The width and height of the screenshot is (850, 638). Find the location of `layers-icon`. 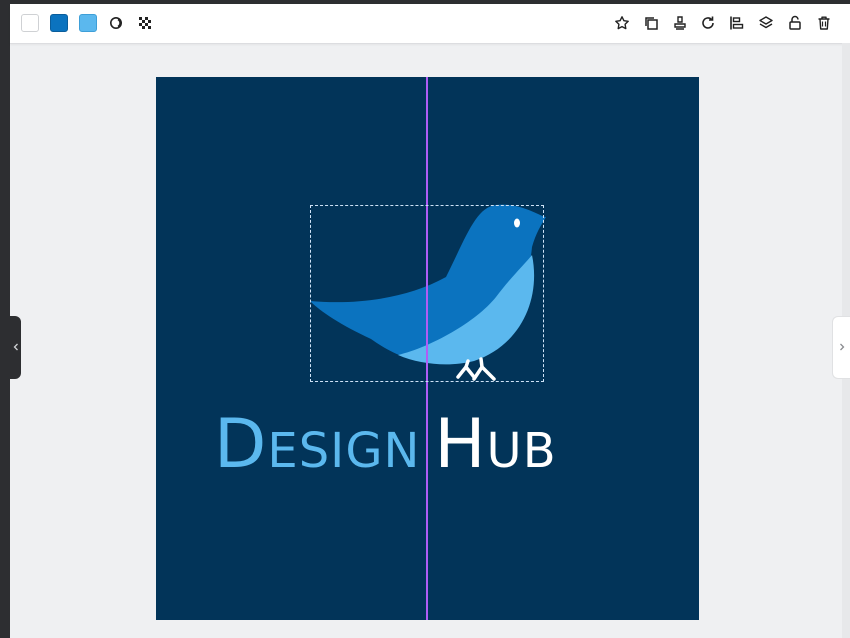

layers-icon is located at coordinates (766, 23).